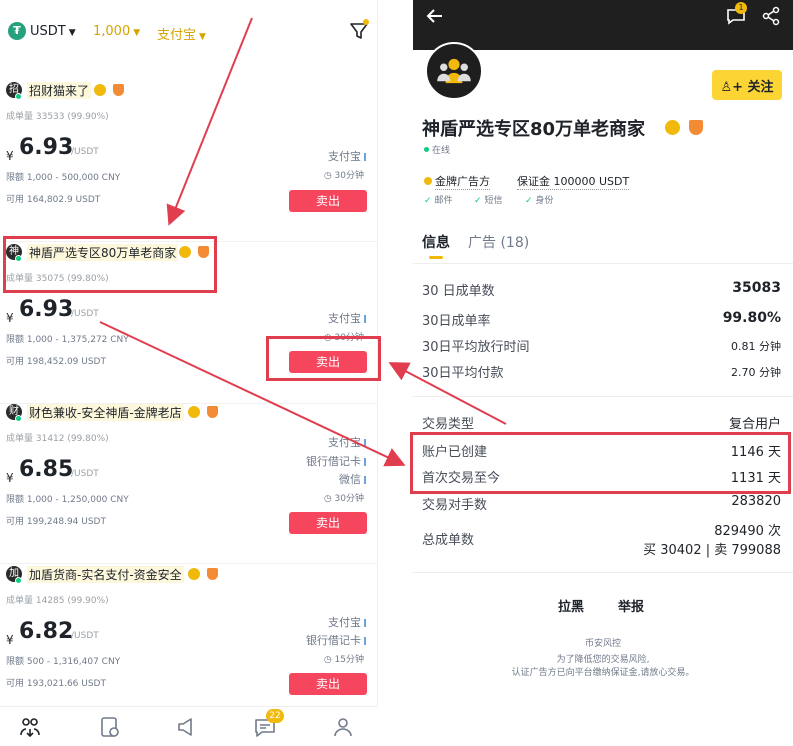 Image resolution: width=793 pixels, height=746 pixels. What do you see at coordinates (48, 31) in the screenshot?
I see `coin-label: USDT` at bounding box center [48, 31].